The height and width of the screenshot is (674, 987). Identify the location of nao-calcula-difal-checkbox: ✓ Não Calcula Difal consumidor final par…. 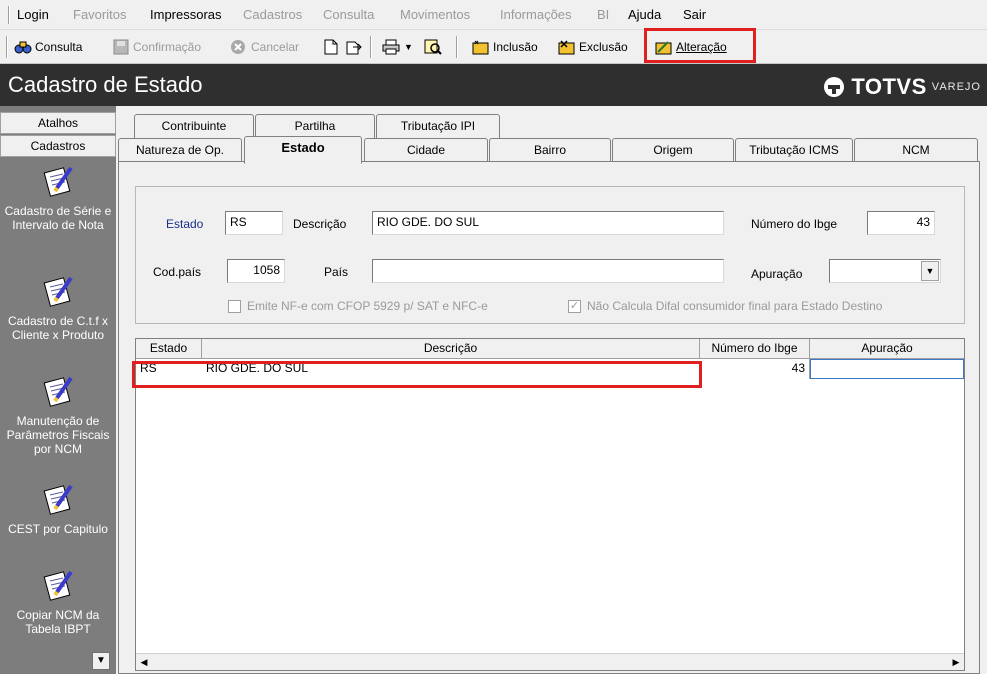
(725, 306).